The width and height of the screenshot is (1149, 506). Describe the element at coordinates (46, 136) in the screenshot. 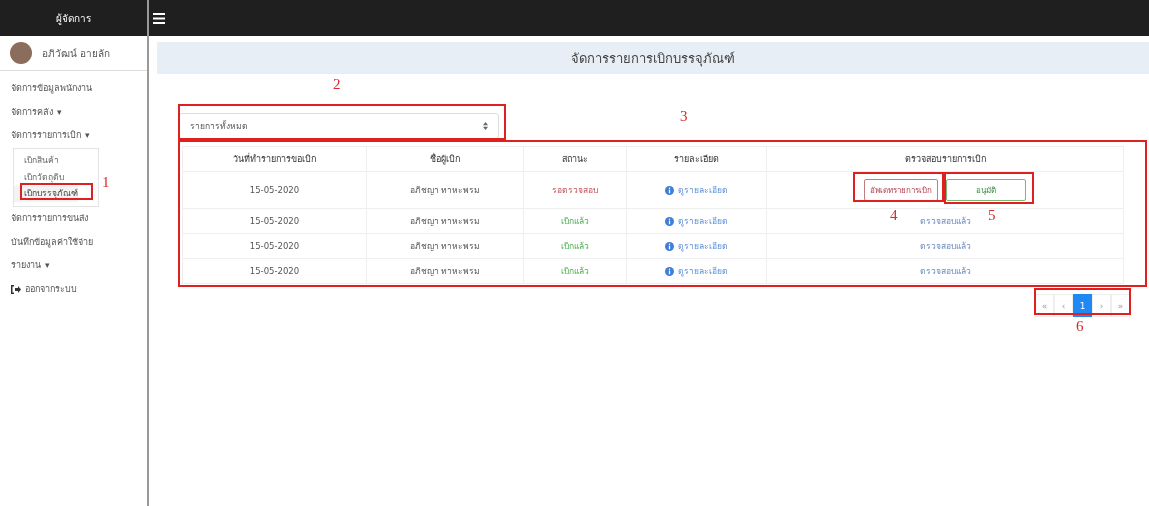

I see `menu-item: จัดการรายการเบิก` at that location.